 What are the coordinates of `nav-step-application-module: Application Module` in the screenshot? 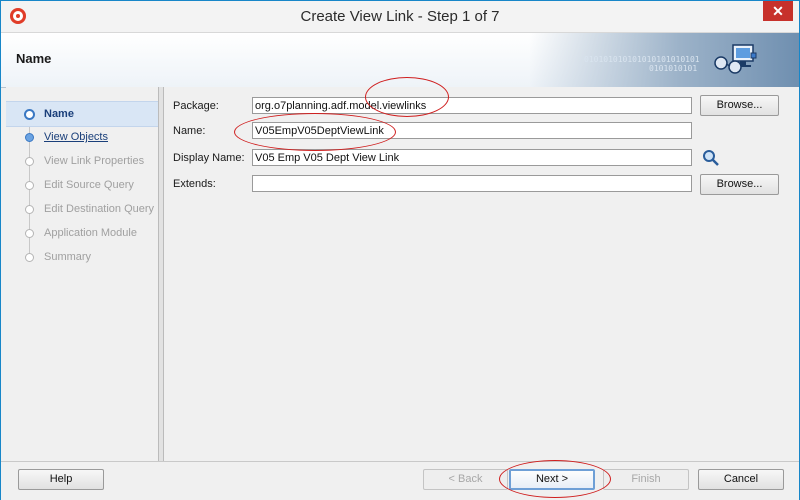 It's located at (82, 233).